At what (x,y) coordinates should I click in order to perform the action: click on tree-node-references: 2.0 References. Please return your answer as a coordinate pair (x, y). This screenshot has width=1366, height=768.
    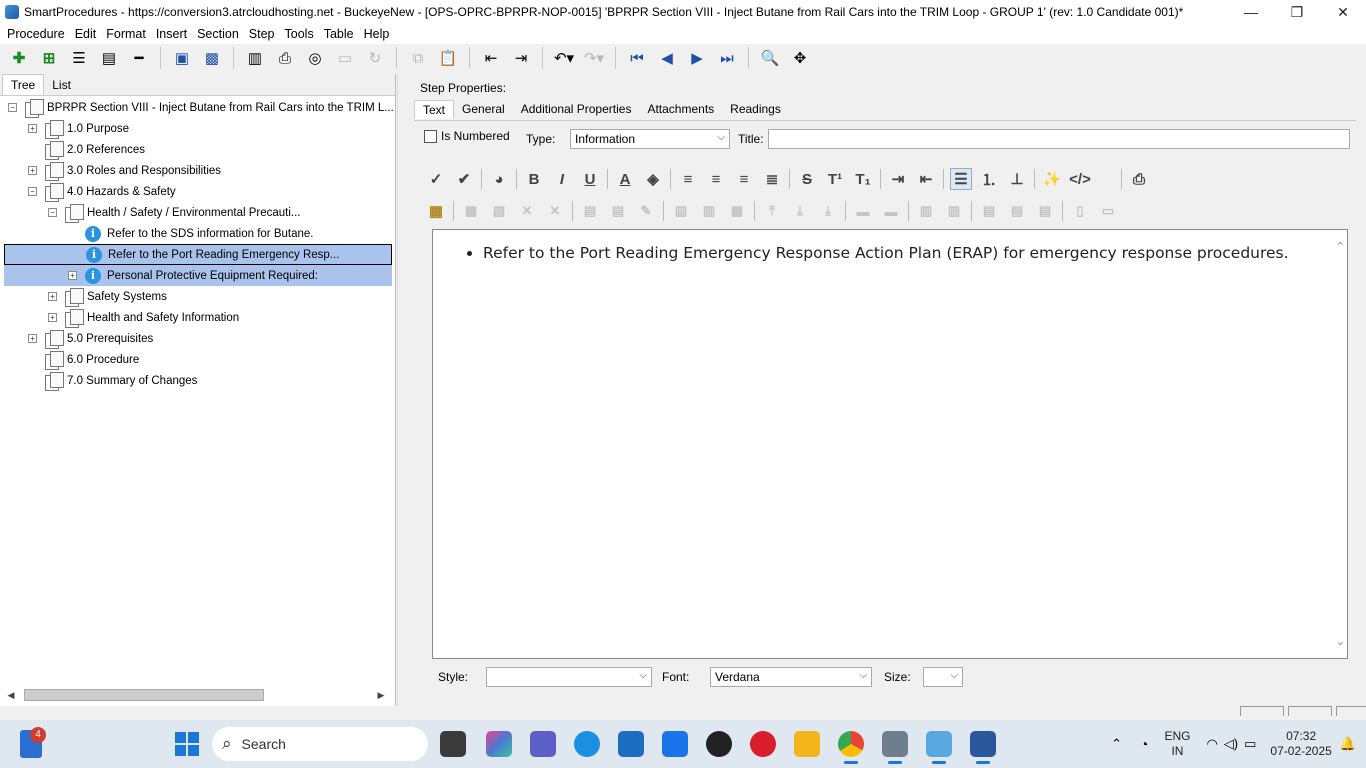
    Looking at the image, I should click on (86, 149).